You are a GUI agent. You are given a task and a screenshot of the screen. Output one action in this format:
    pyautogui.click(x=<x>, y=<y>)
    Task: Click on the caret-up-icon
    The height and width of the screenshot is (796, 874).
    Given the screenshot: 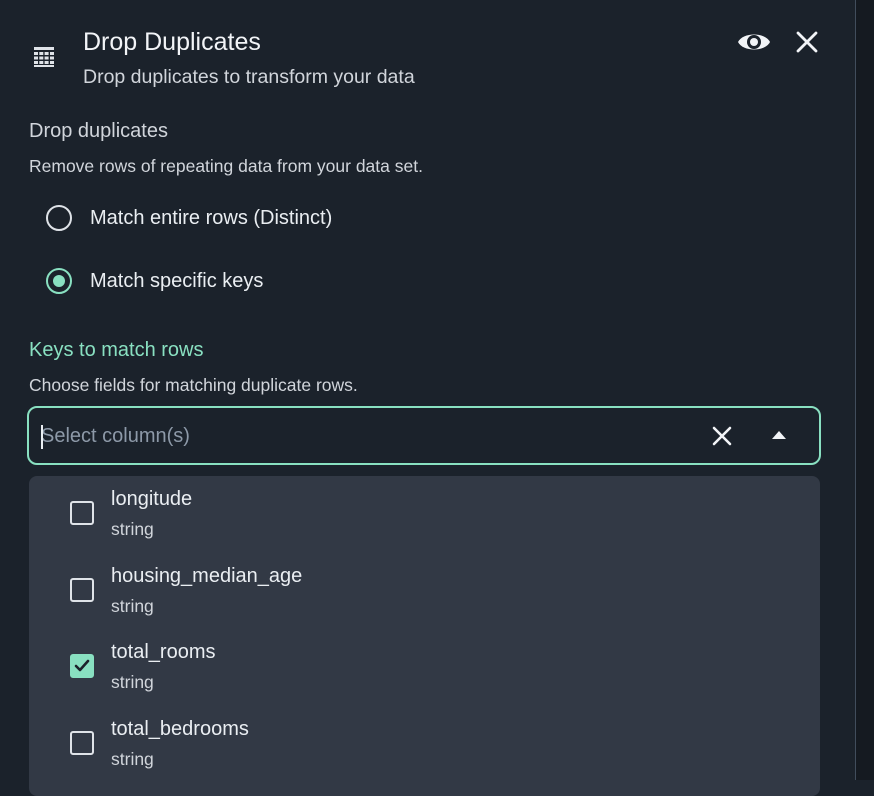 What is the action you would take?
    pyautogui.click(x=779, y=435)
    